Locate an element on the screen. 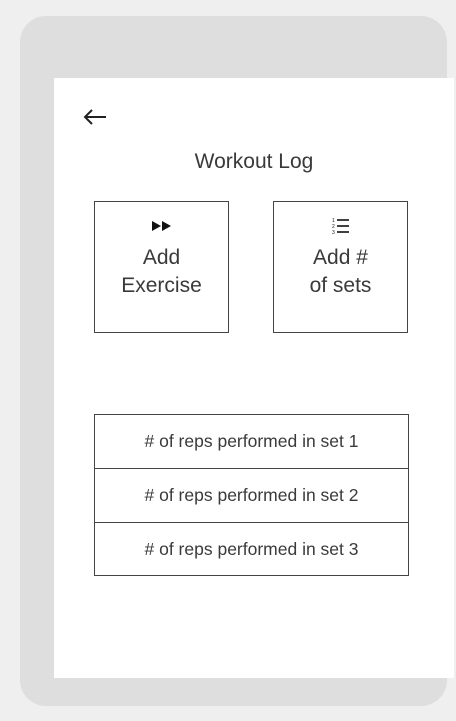 The width and height of the screenshot is (456, 721). add-sets-label: Add # of sets is located at coordinates (340, 271).